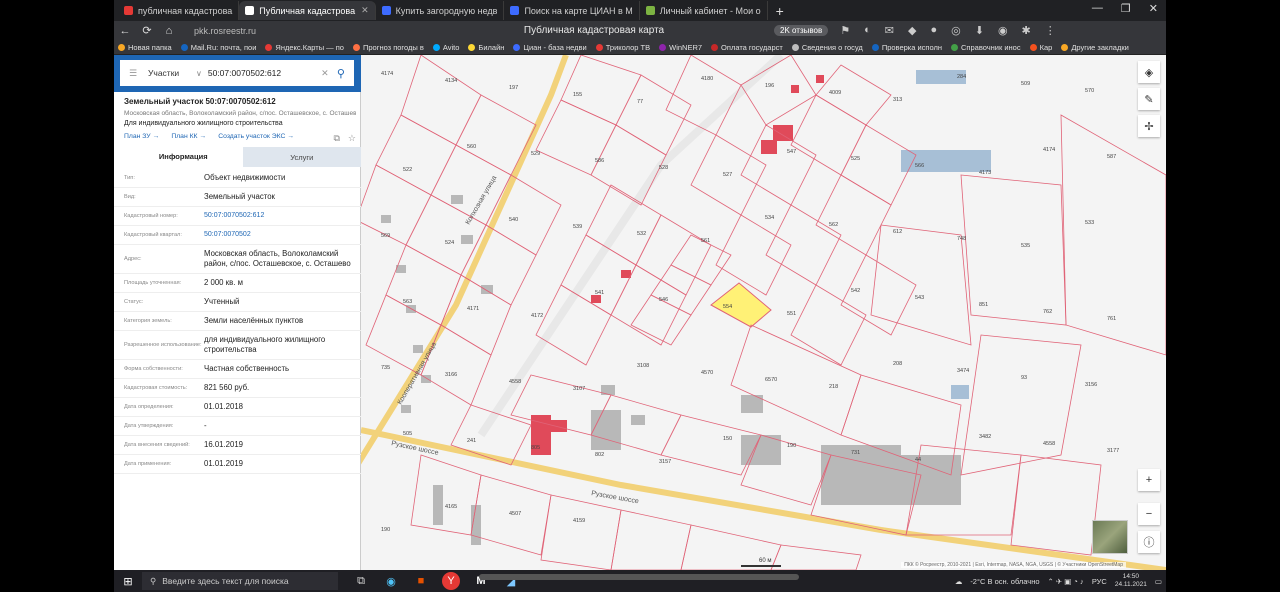  Describe the element at coordinates (867, 30) in the screenshot. I see `extension-icon: ◐` at that location.